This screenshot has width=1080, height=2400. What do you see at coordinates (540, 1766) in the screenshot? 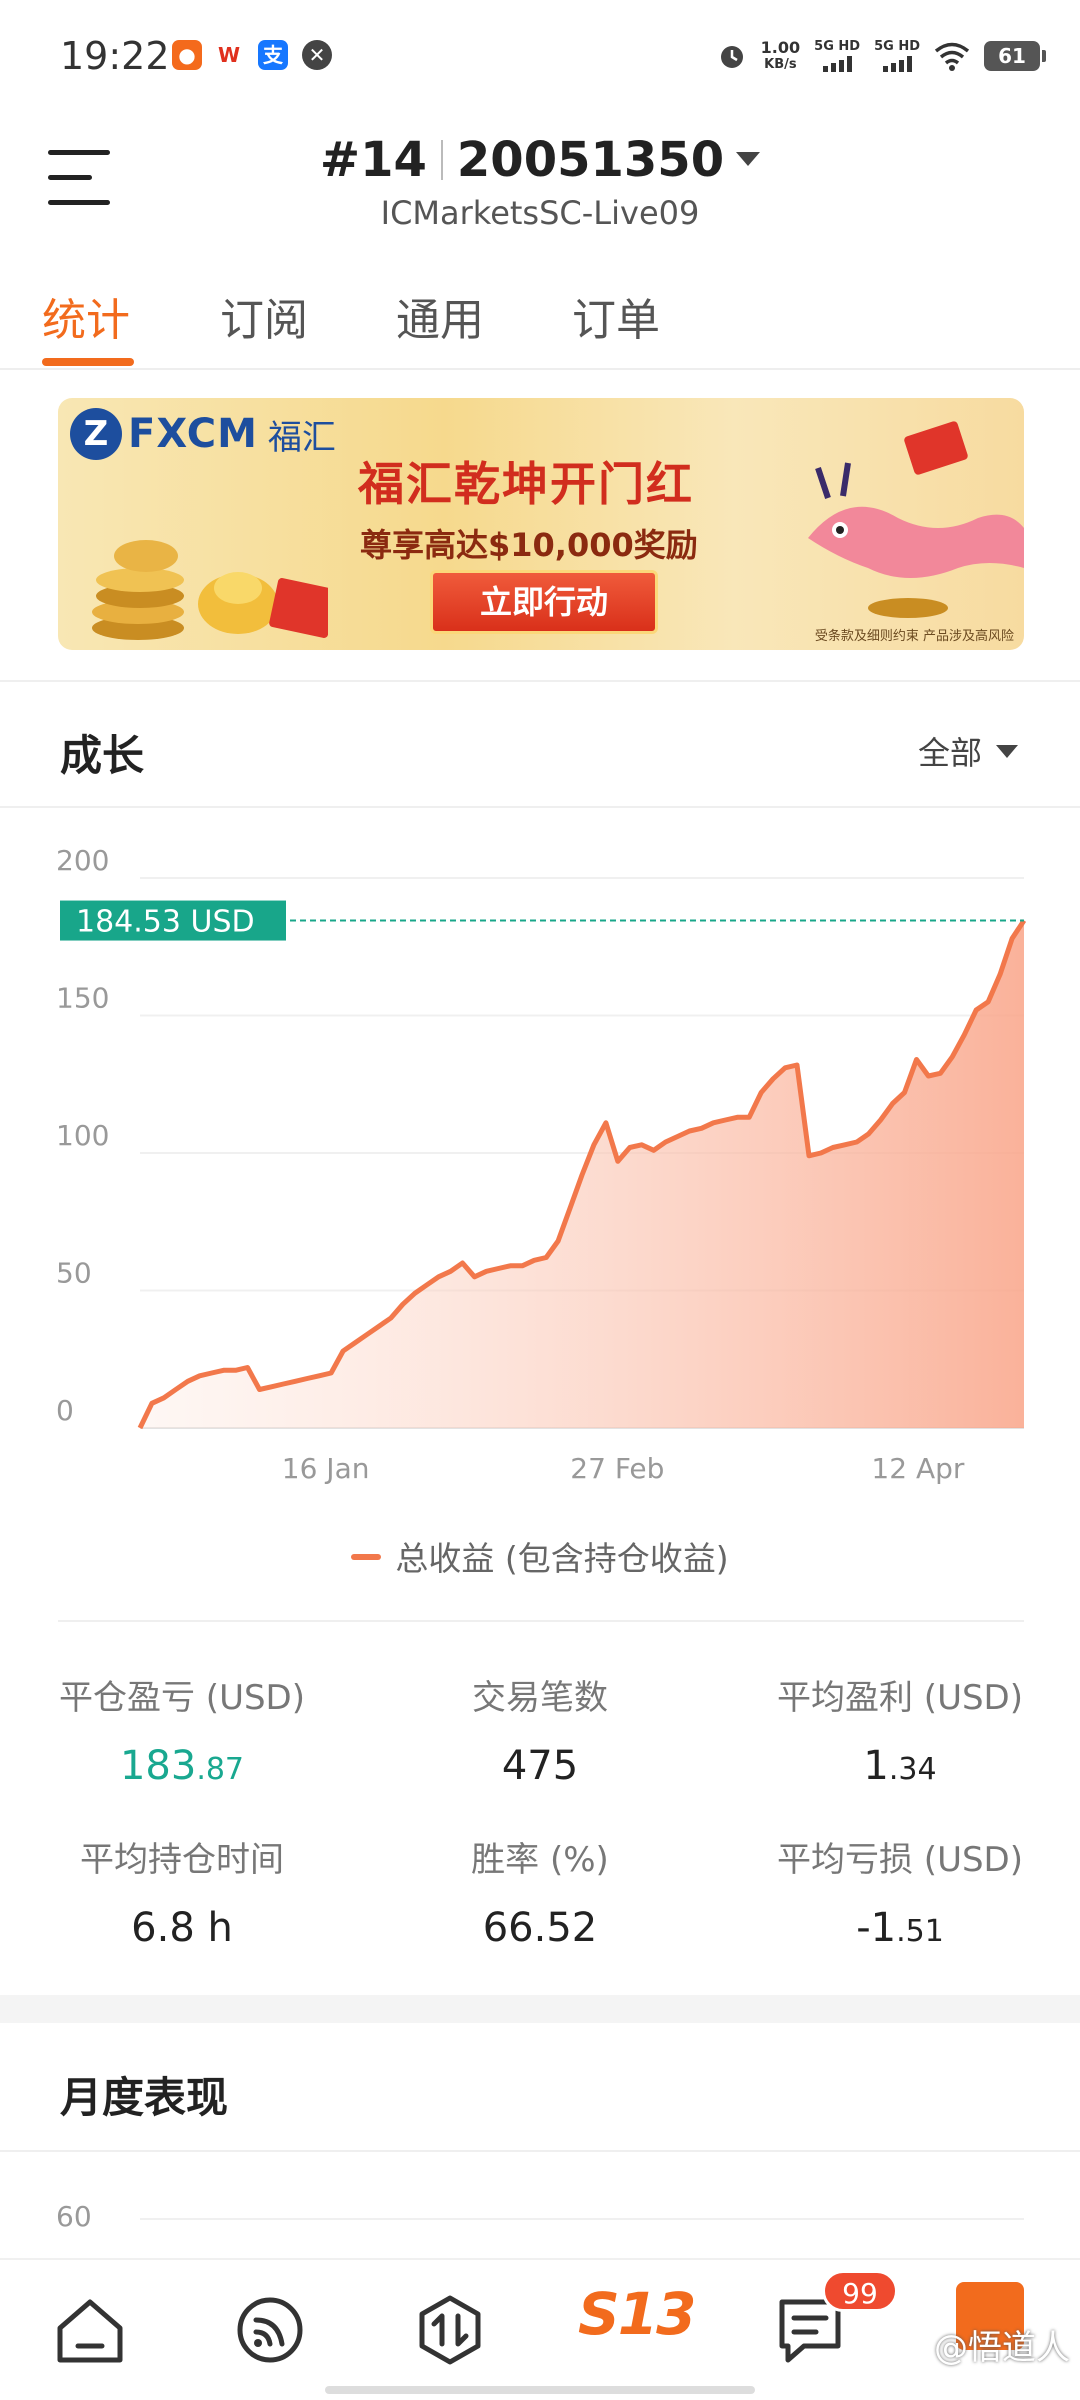
I see `stat-value: 475` at bounding box center [540, 1766].